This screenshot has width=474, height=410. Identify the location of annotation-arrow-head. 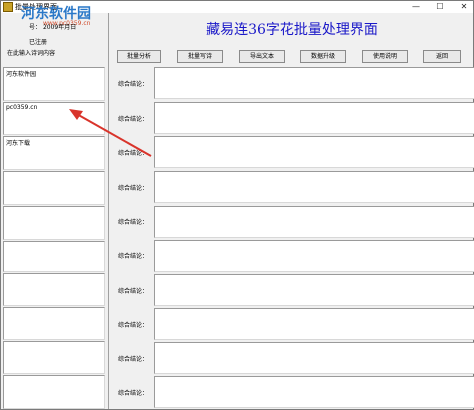
(76, 114).